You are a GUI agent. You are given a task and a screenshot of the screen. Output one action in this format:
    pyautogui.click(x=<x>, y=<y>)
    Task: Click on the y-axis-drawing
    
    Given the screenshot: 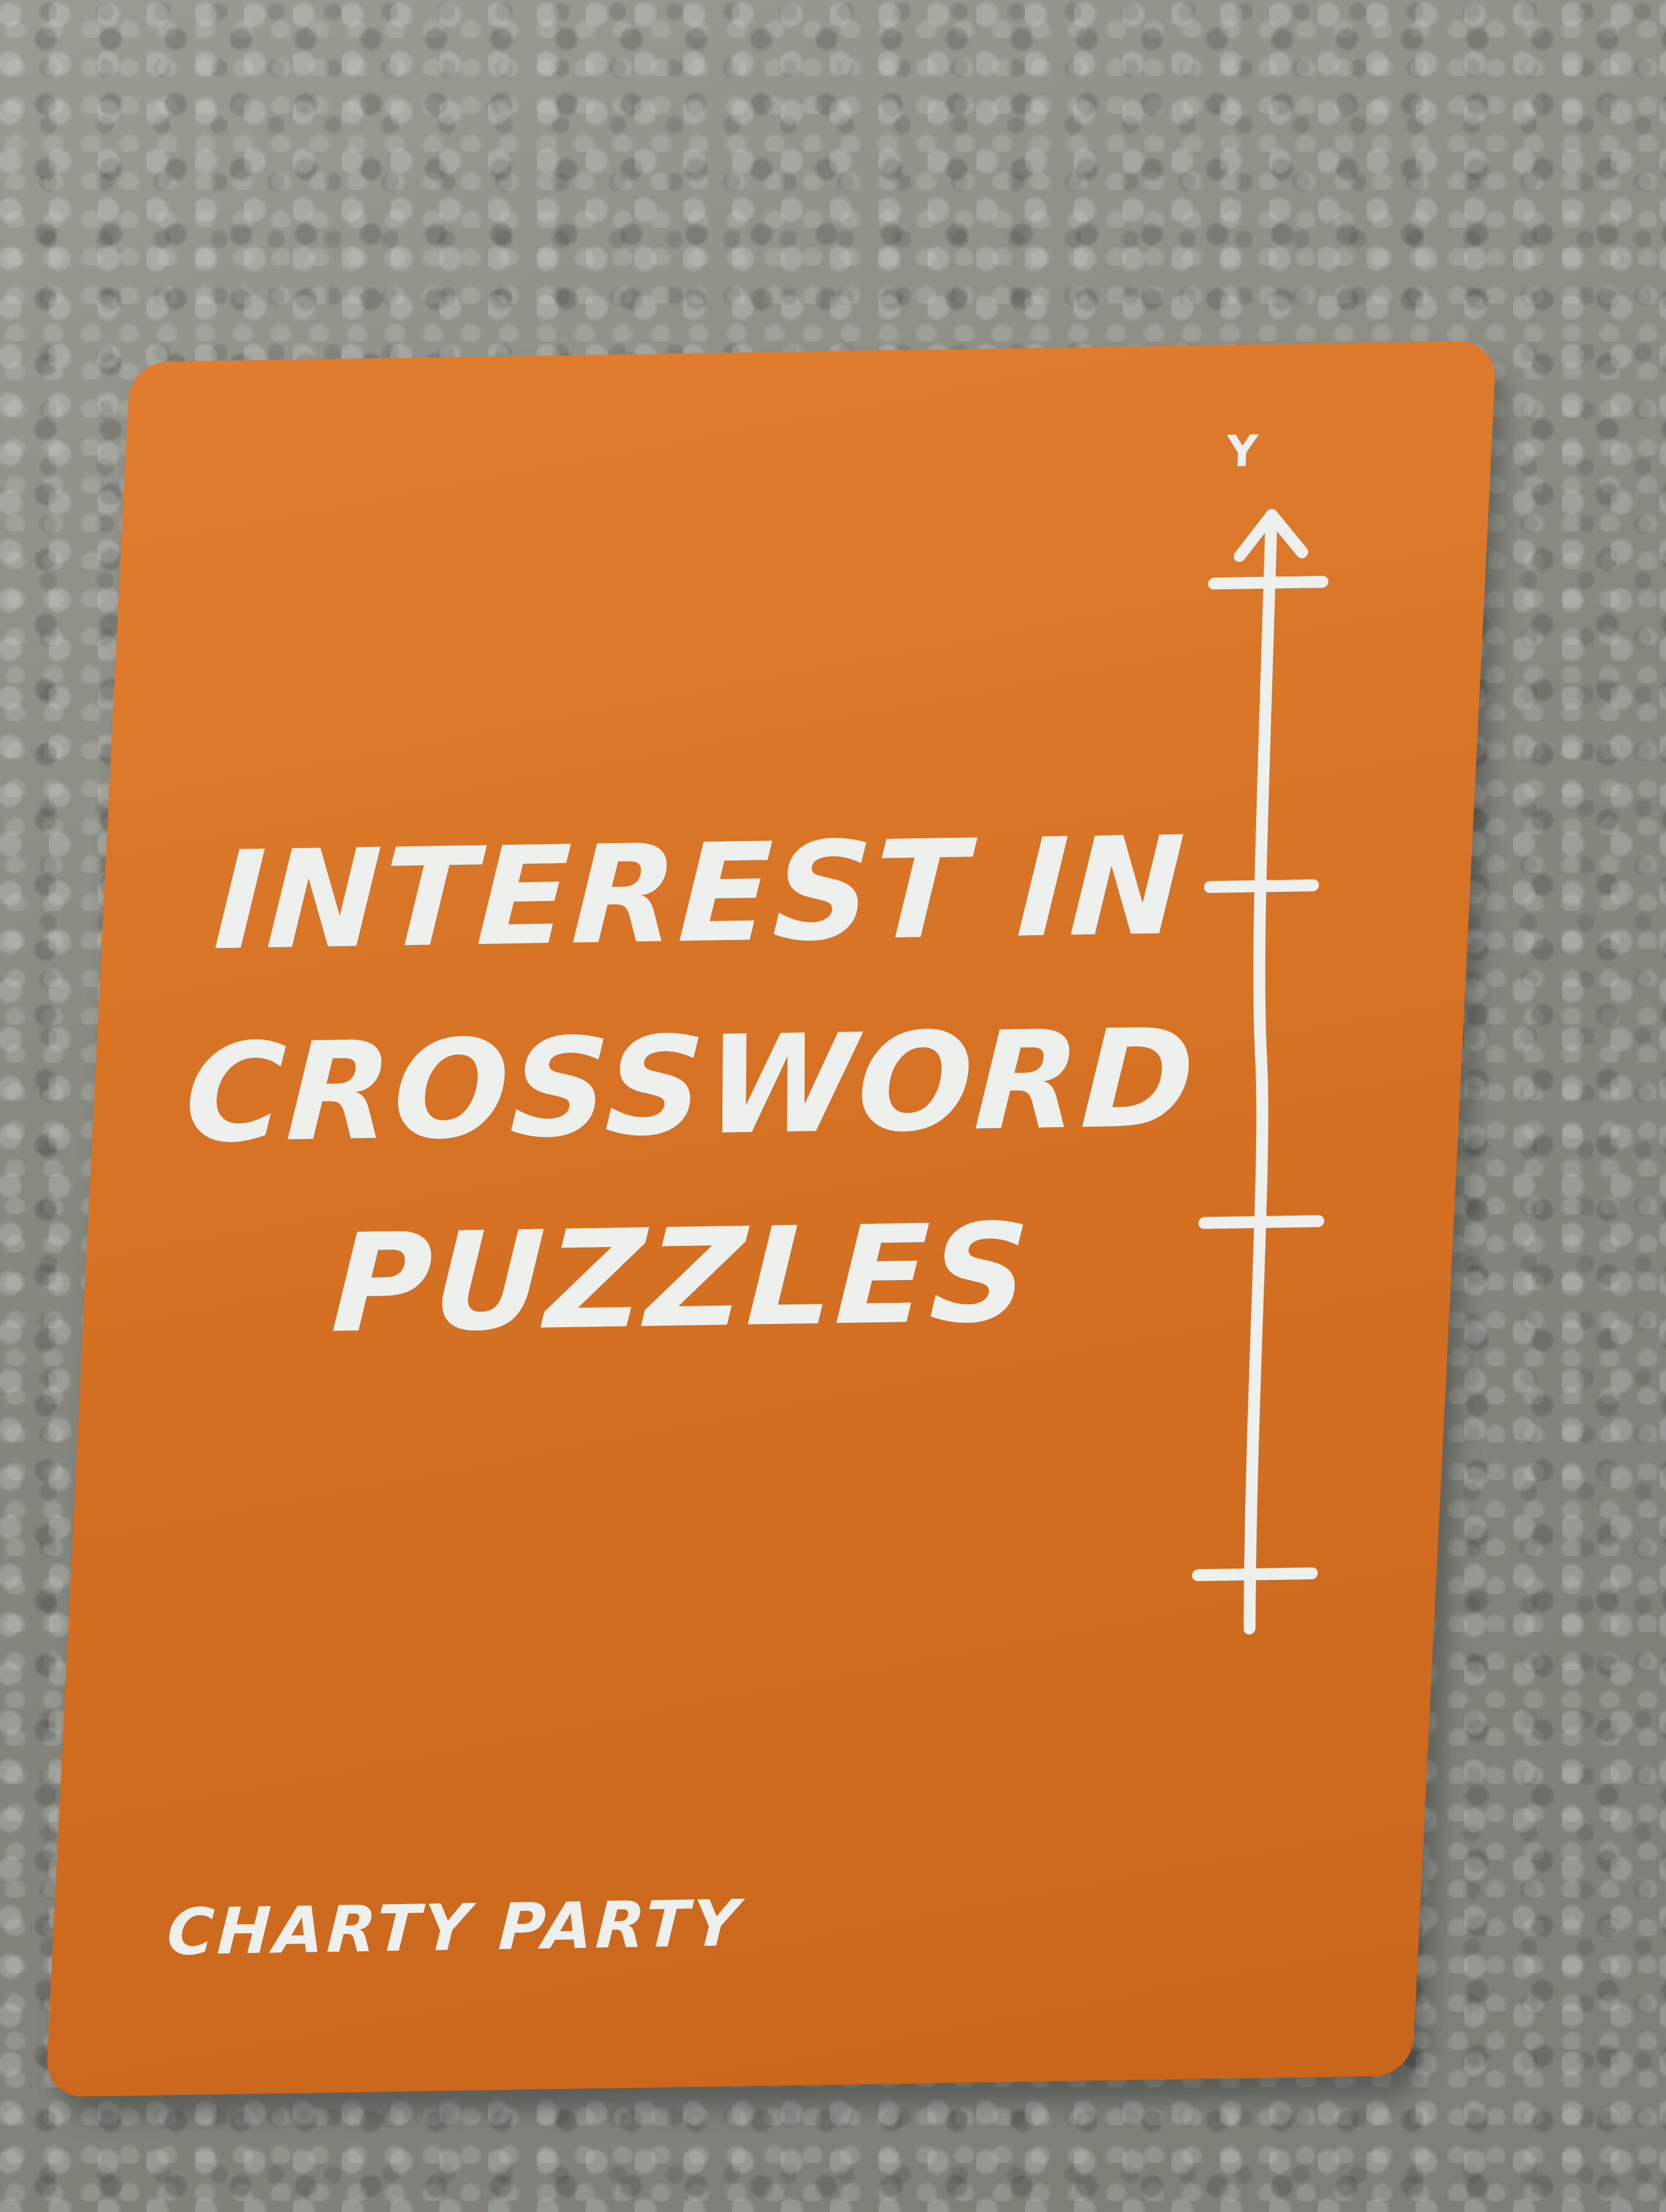 What is the action you would take?
    pyautogui.click(x=1260, y=1072)
    